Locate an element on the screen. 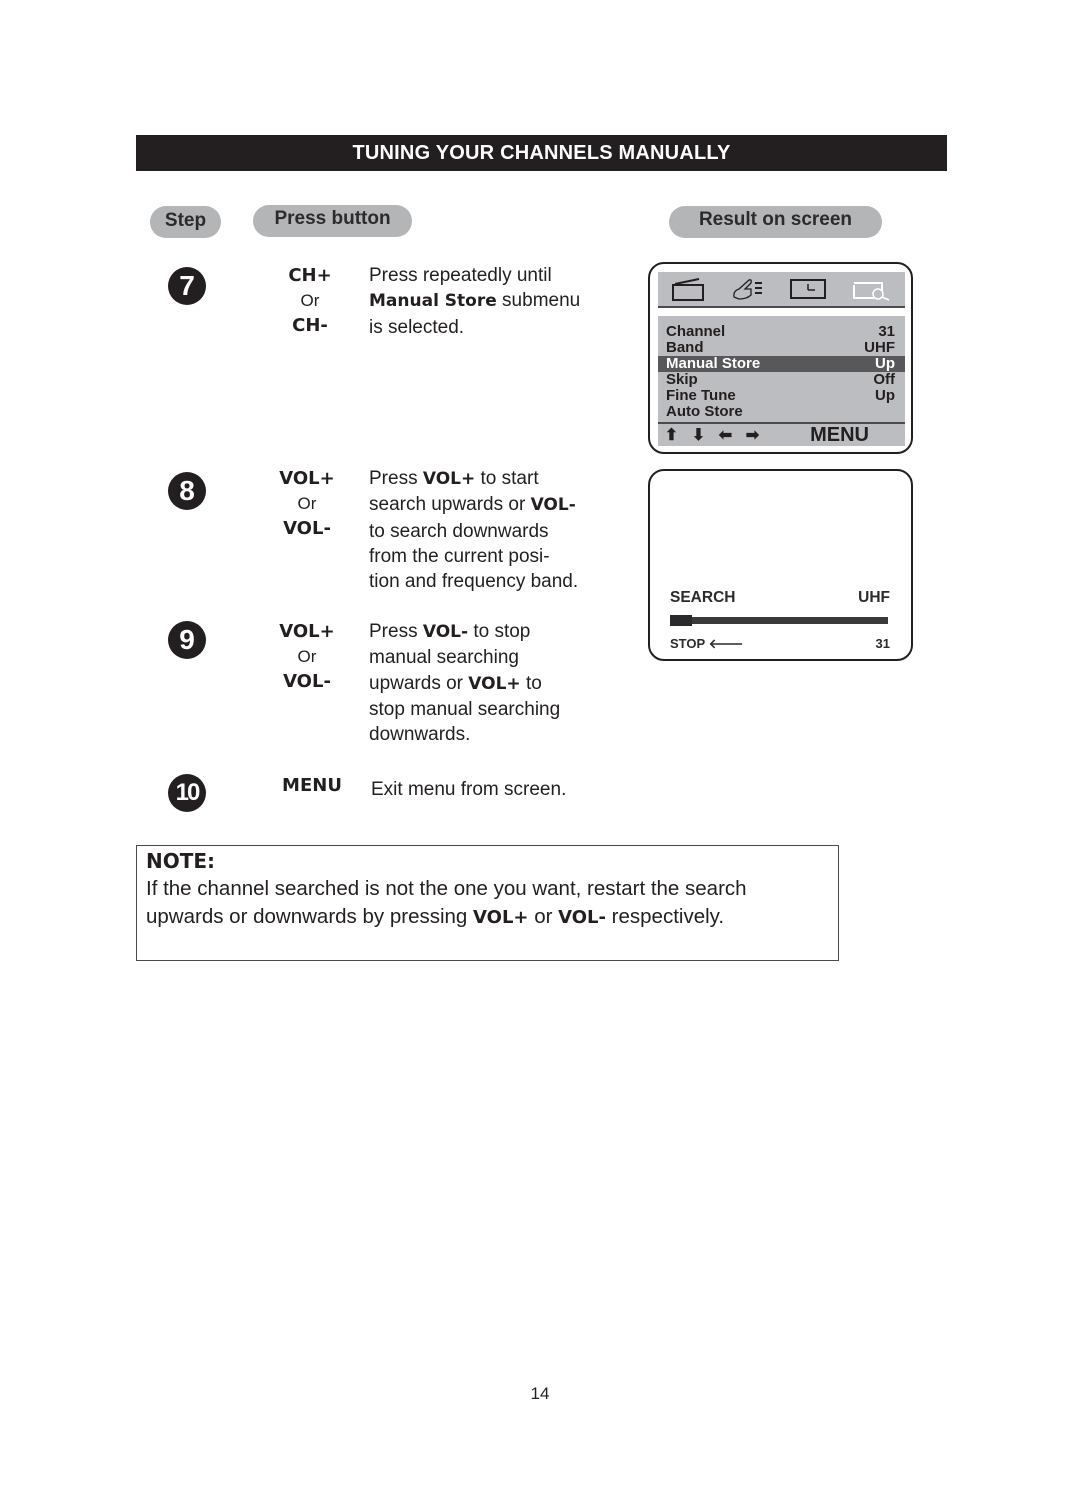 This screenshot has width=1080, height=1491. page-number: 14 is located at coordinates (540, 1393).